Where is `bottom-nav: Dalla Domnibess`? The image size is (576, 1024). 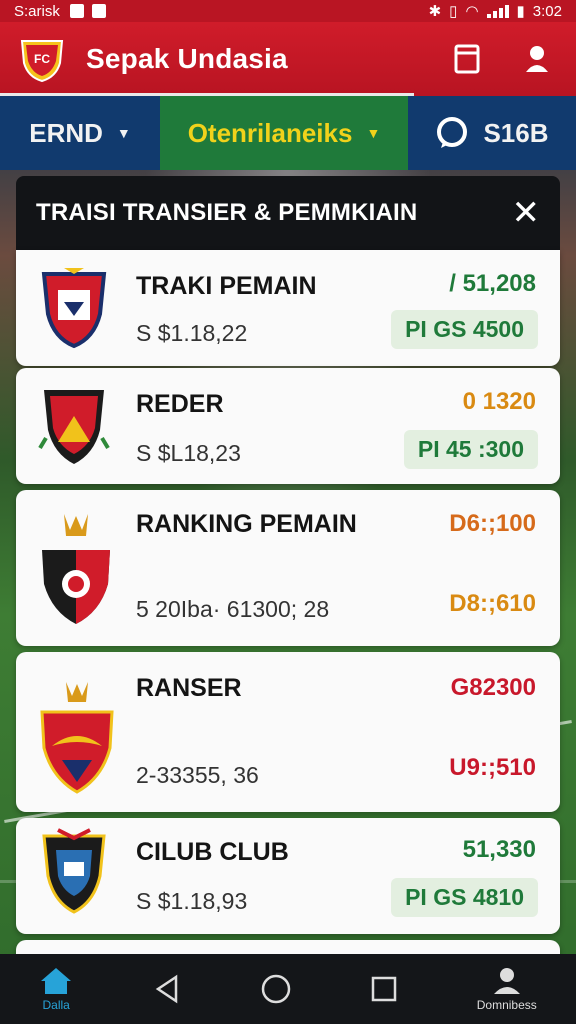
bottom-nav: Dalla Domnibess is located at coordinates (288, 989).